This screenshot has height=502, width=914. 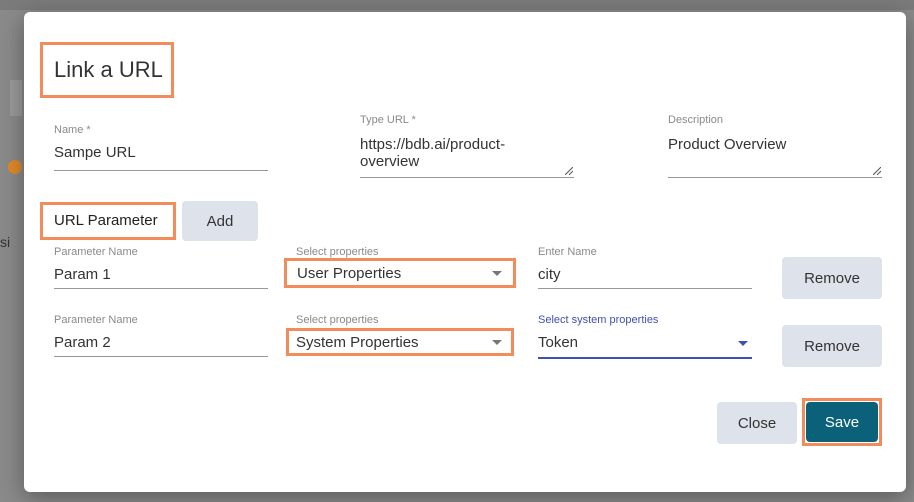 What do you see at coordinates (768, 144) in the screenshot?
I see `description-textarea: Product Overview` at bounding box center [768, 144].